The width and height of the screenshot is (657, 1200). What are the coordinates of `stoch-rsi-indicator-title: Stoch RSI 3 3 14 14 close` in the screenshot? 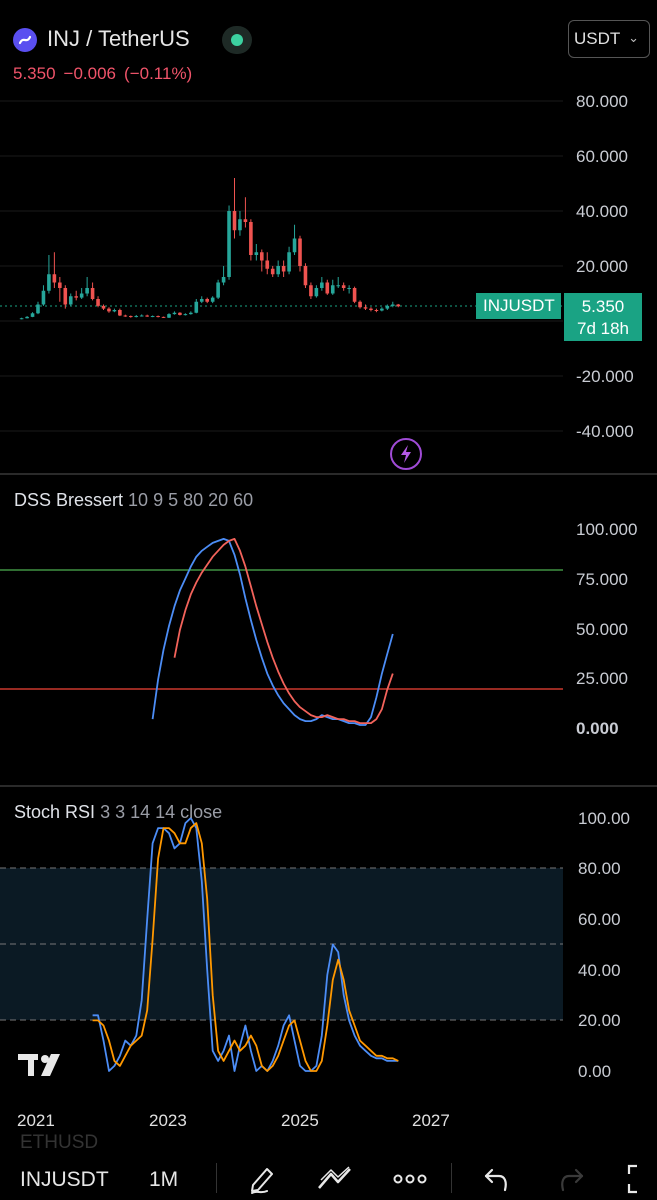 It's located at (118, 812).